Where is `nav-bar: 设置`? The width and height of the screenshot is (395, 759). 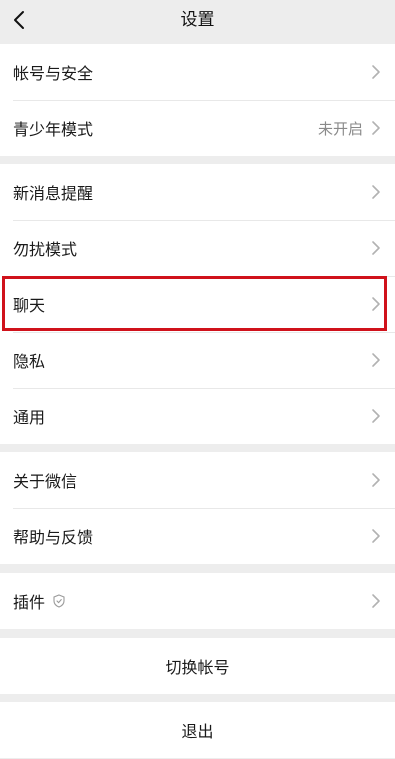
nav-bar: 设置 is located at coordinates (197, 21).